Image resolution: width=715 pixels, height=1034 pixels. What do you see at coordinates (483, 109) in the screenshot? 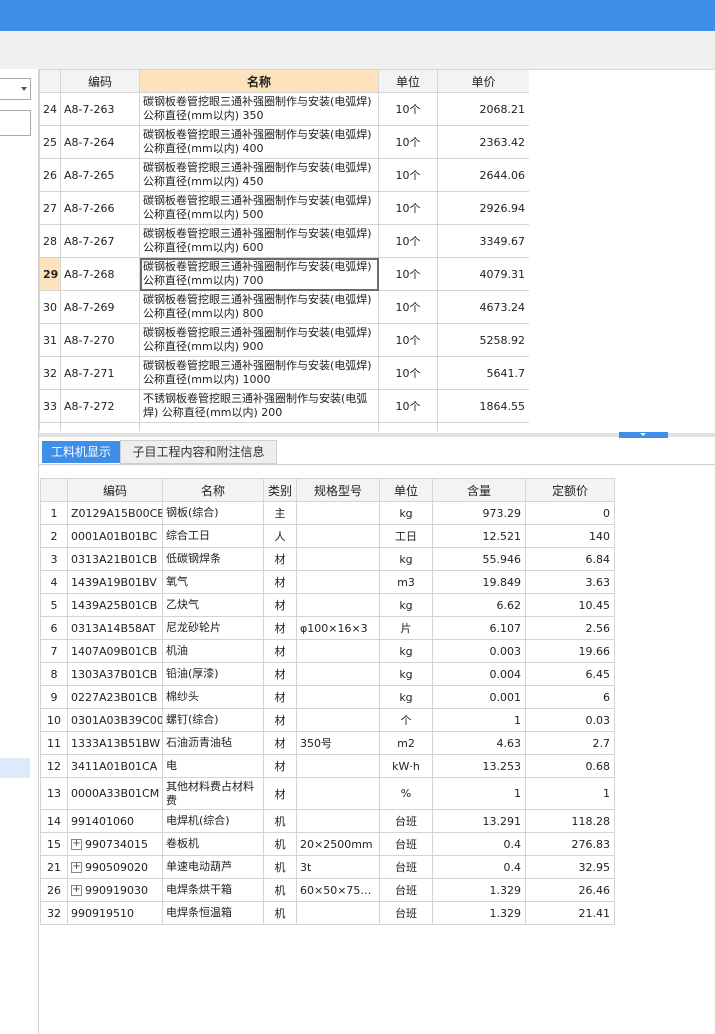
I see `cell-price: 2068.21` at bounding box center [483, 109].